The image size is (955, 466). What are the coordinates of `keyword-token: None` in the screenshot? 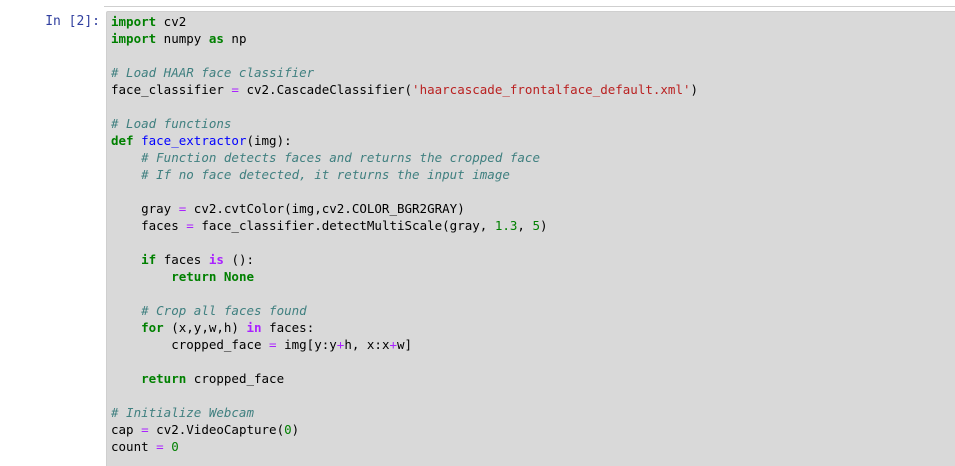 It's located at (239, 276).